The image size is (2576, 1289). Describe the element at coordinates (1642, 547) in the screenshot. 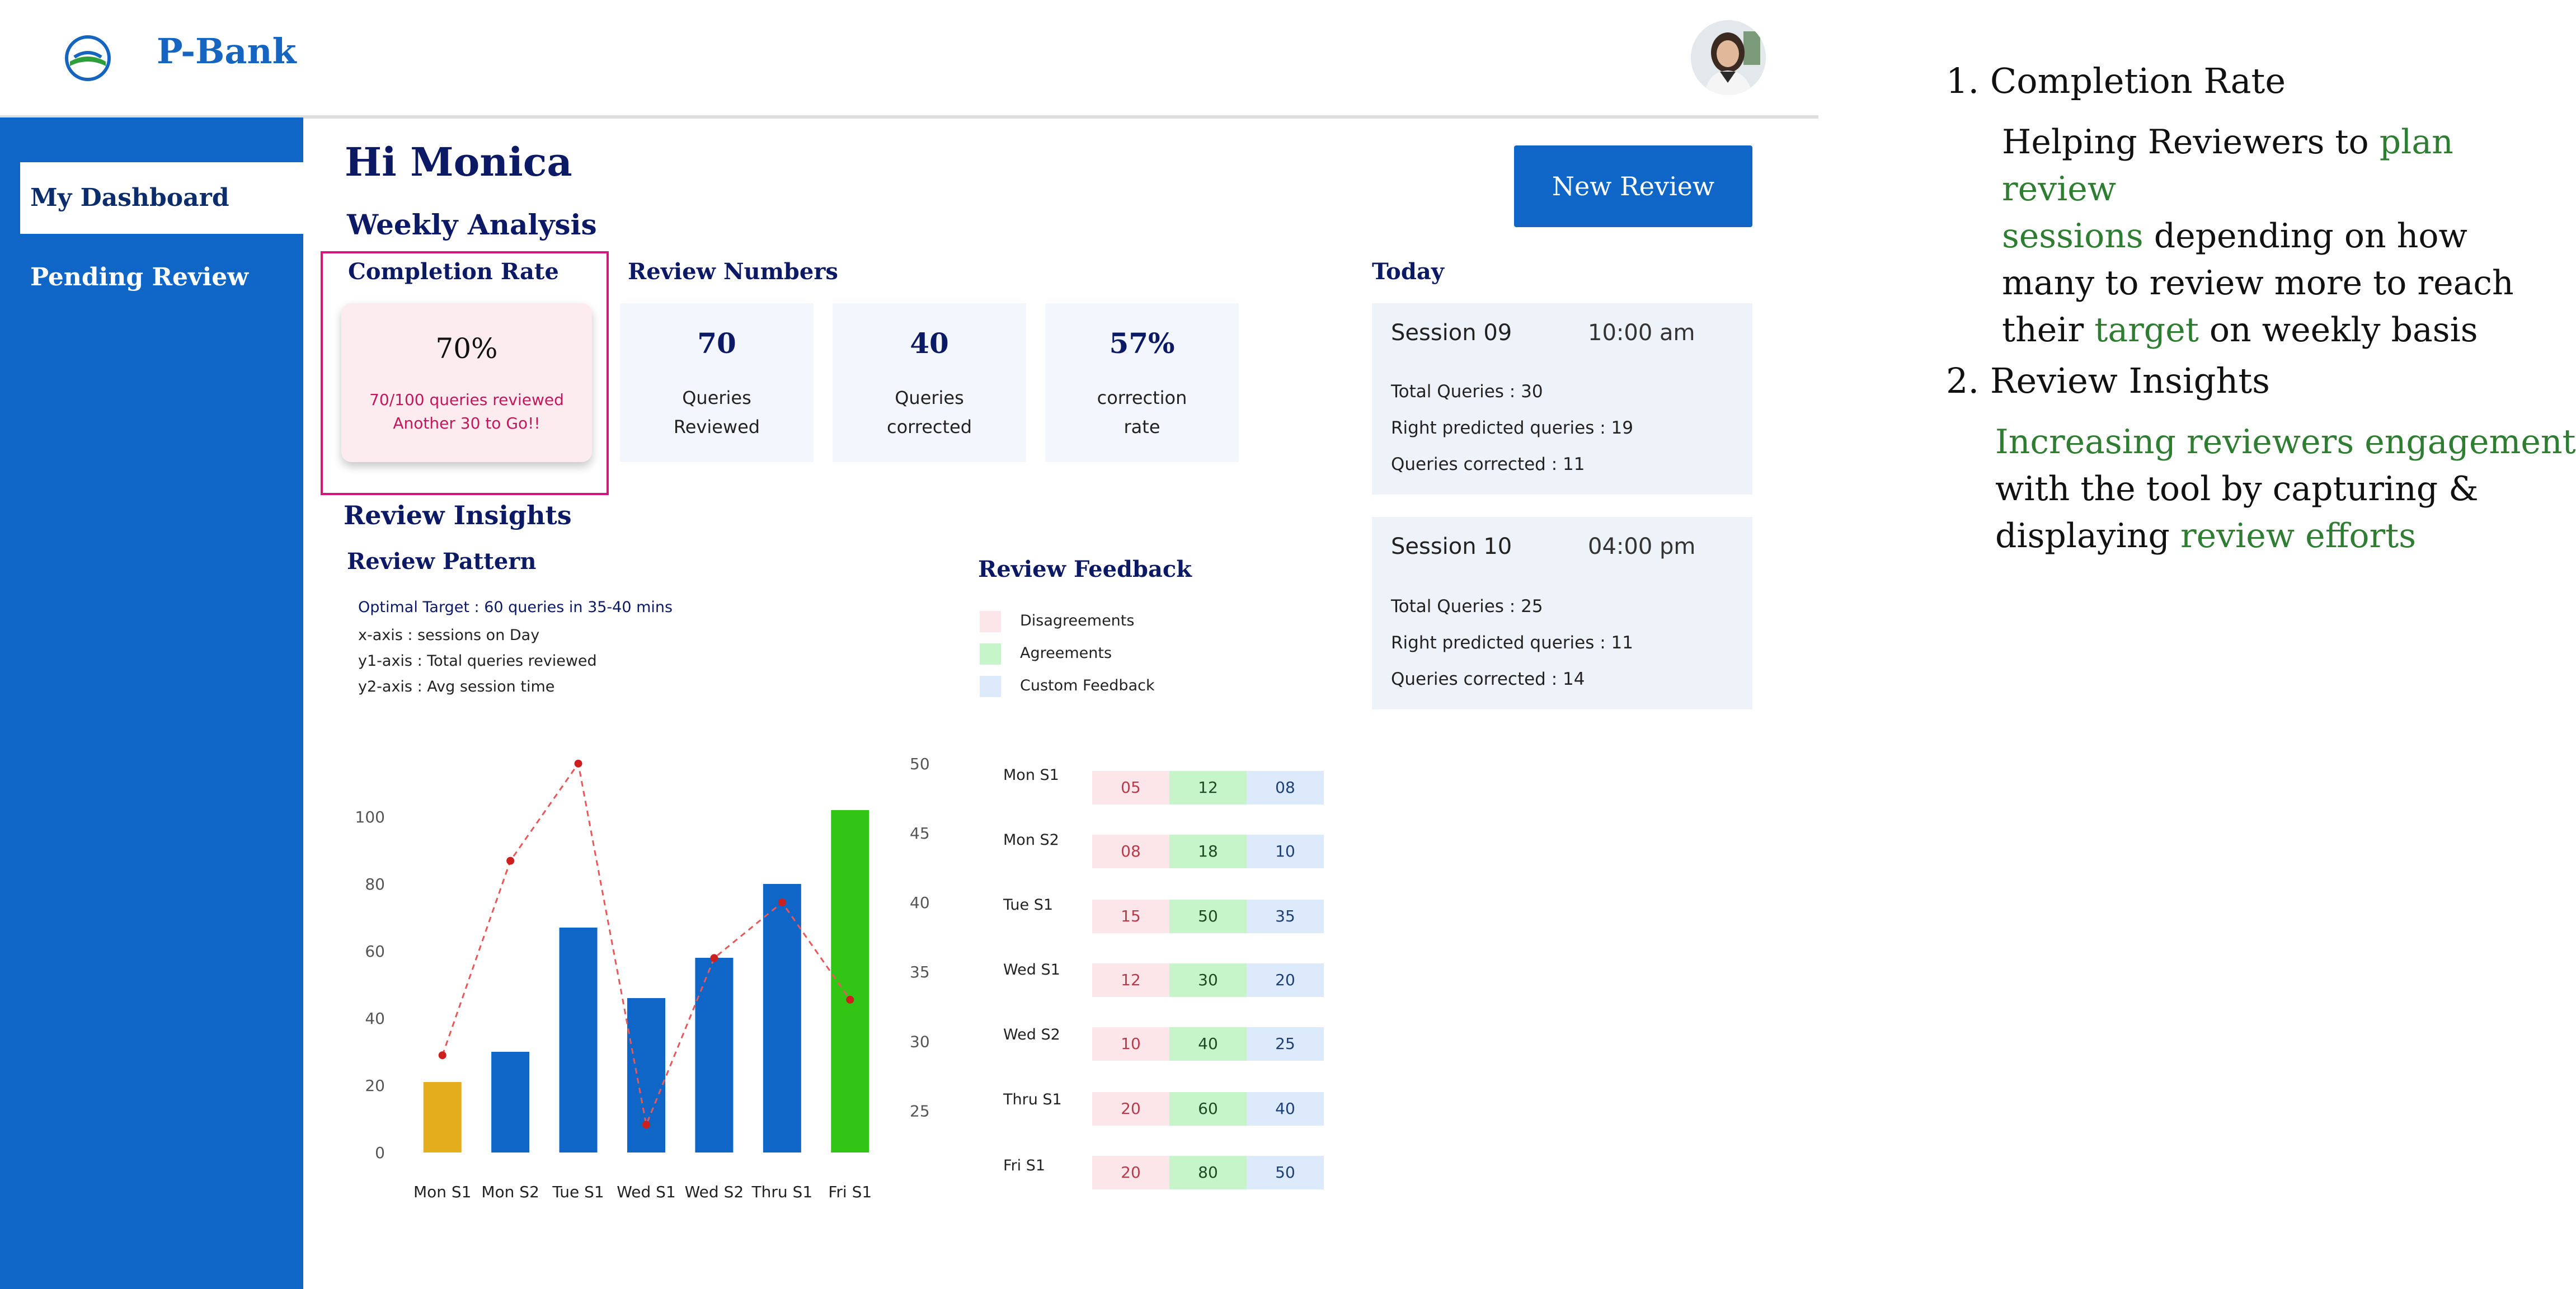

I see `session-time: 04:00 pm` at that location.